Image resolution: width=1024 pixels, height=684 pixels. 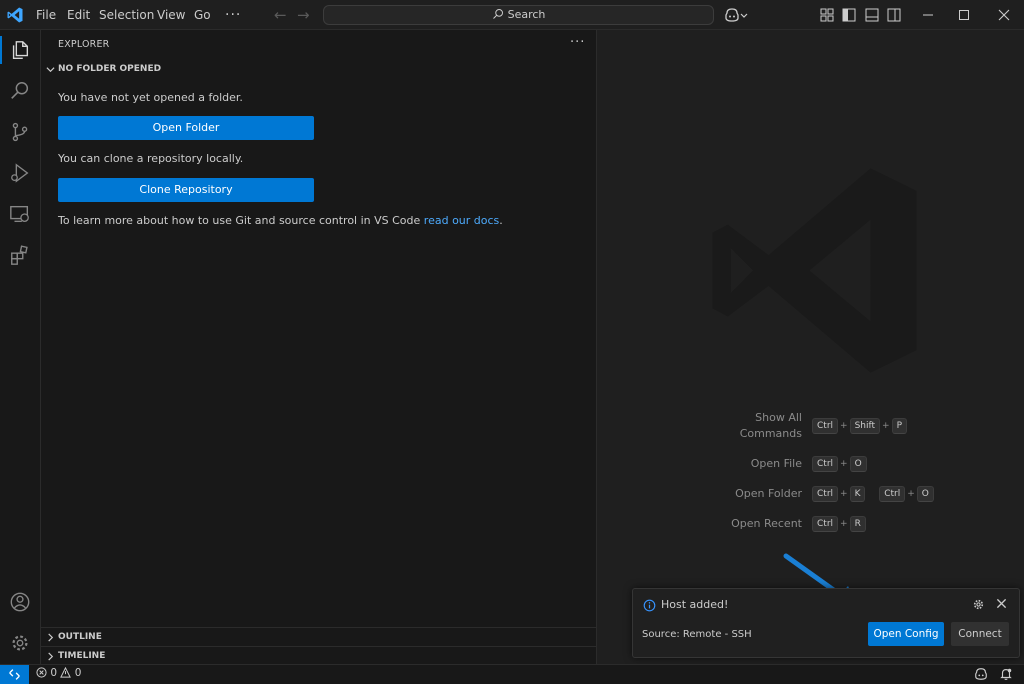 What do you see at coordinates (126, 15) in the screenshot?
I see `menu-selection: Selection` at bounding box center [126, 15].